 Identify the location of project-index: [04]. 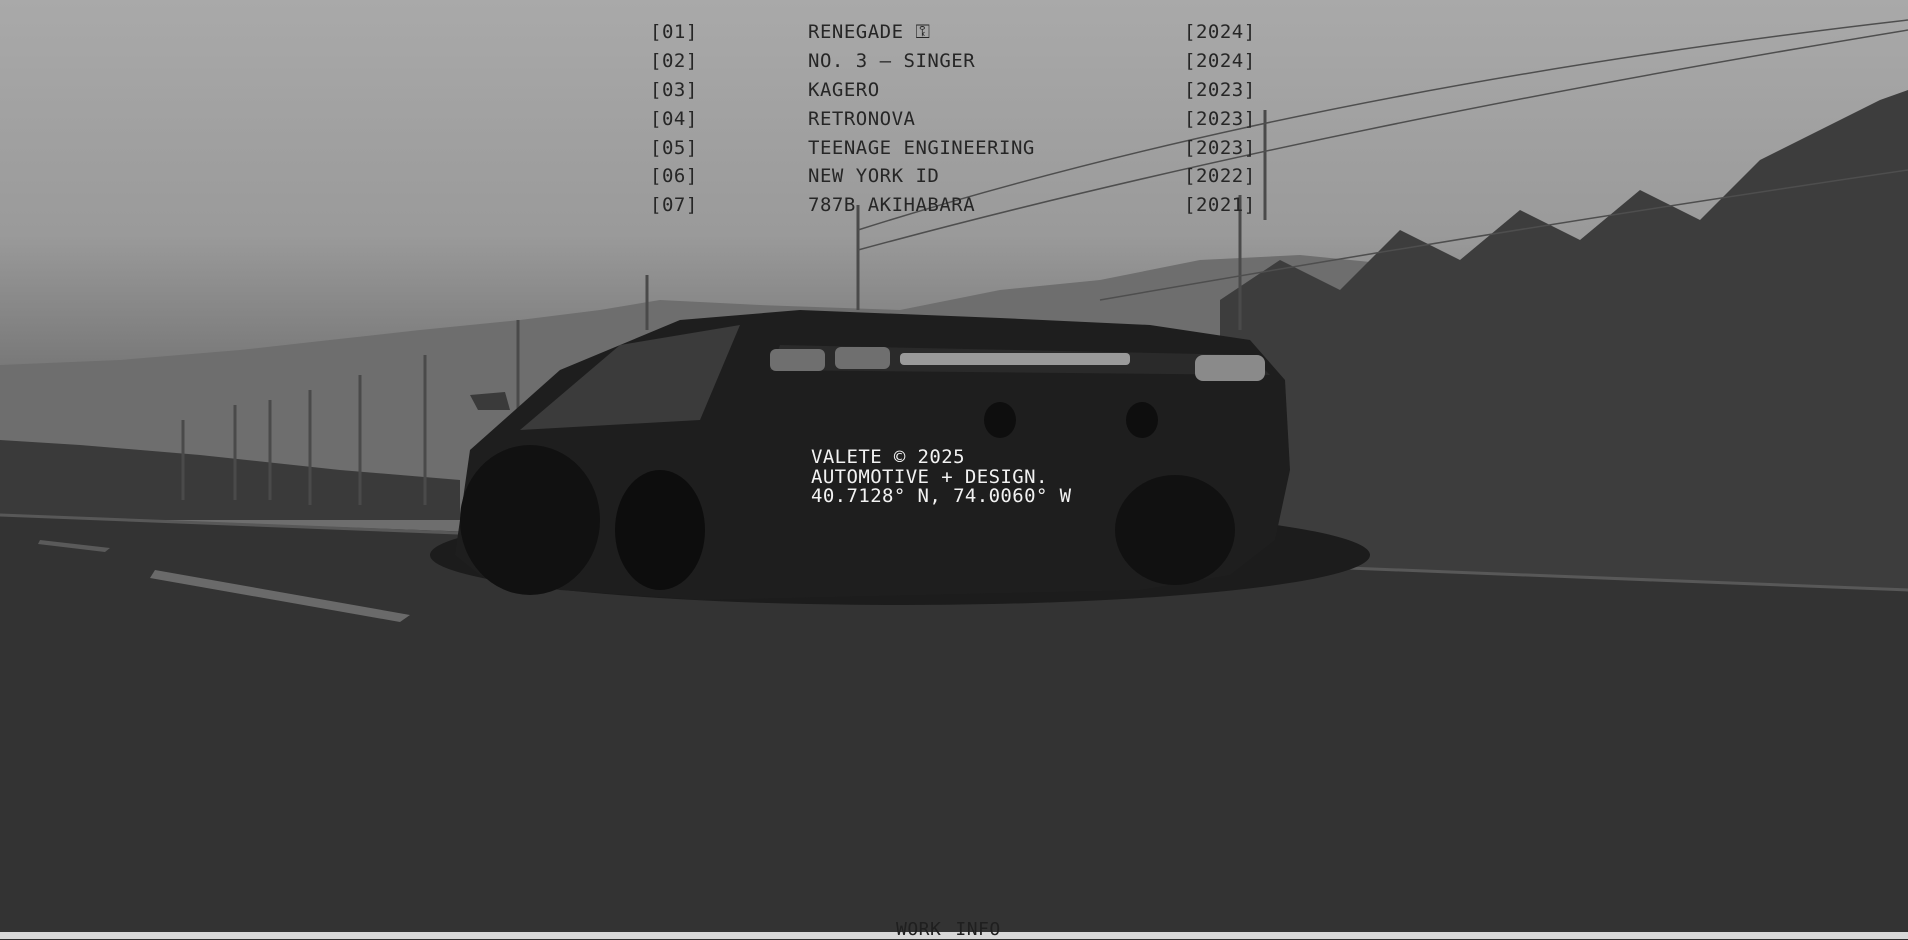
(674, 118).